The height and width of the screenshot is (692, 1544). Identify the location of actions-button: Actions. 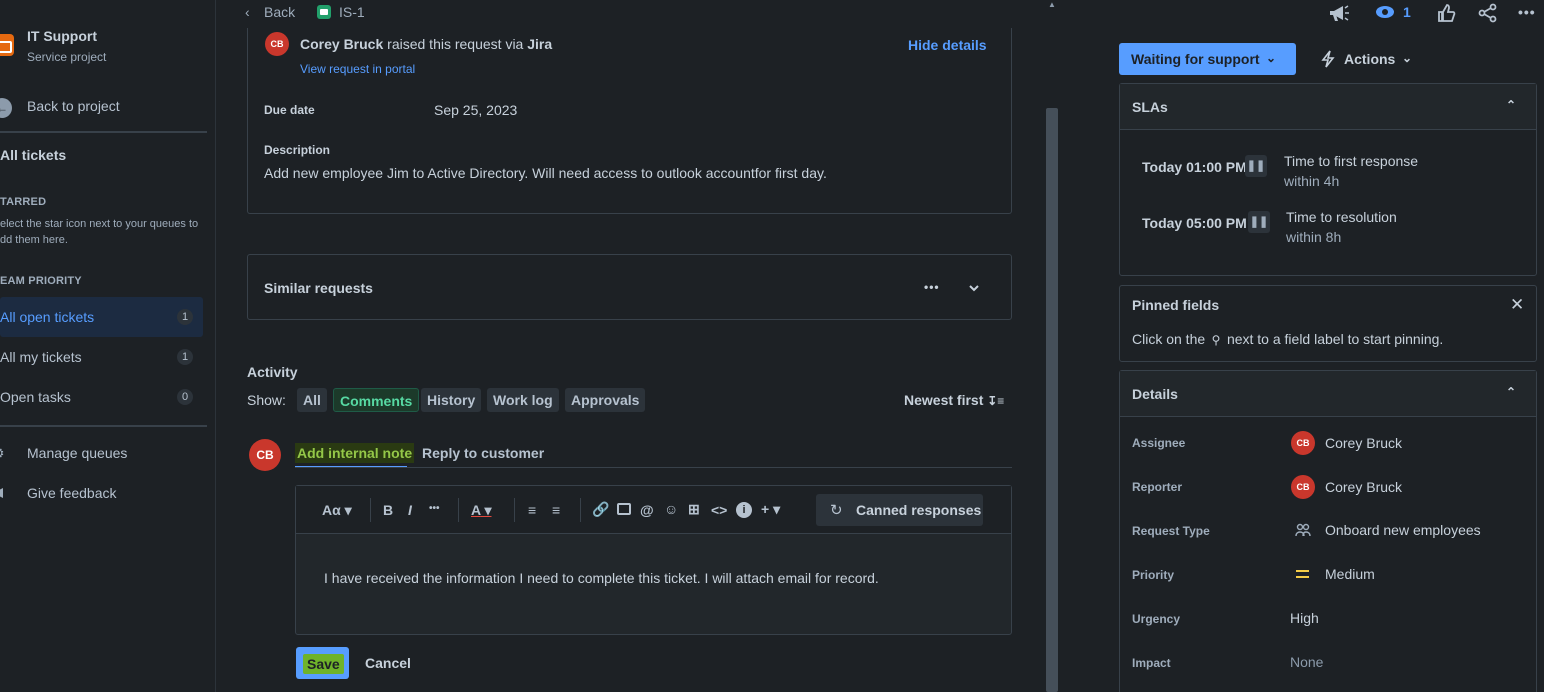
(1369, 59).